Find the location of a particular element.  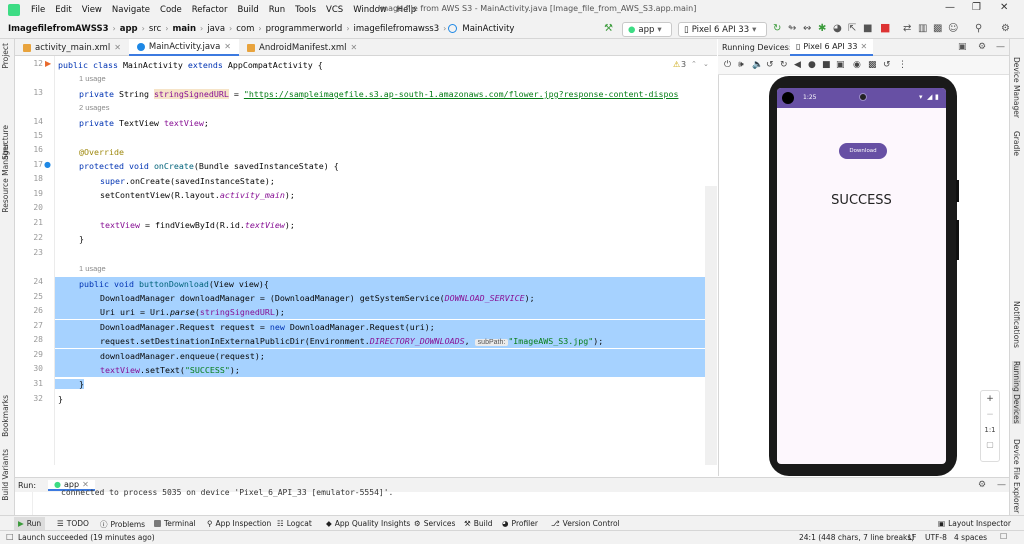

problems-tool-button: ⓘ Problems is located at coordinates (122, 524).